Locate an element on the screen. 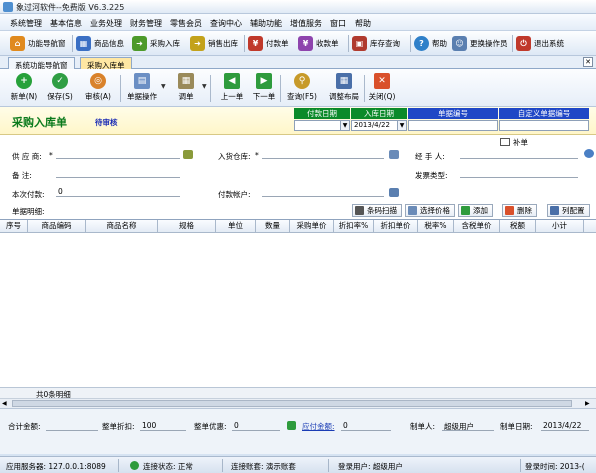 The height and width of the screenshot is (473, 596). payable-amount-link: 应付金额: is located at coordinates (318, 426).